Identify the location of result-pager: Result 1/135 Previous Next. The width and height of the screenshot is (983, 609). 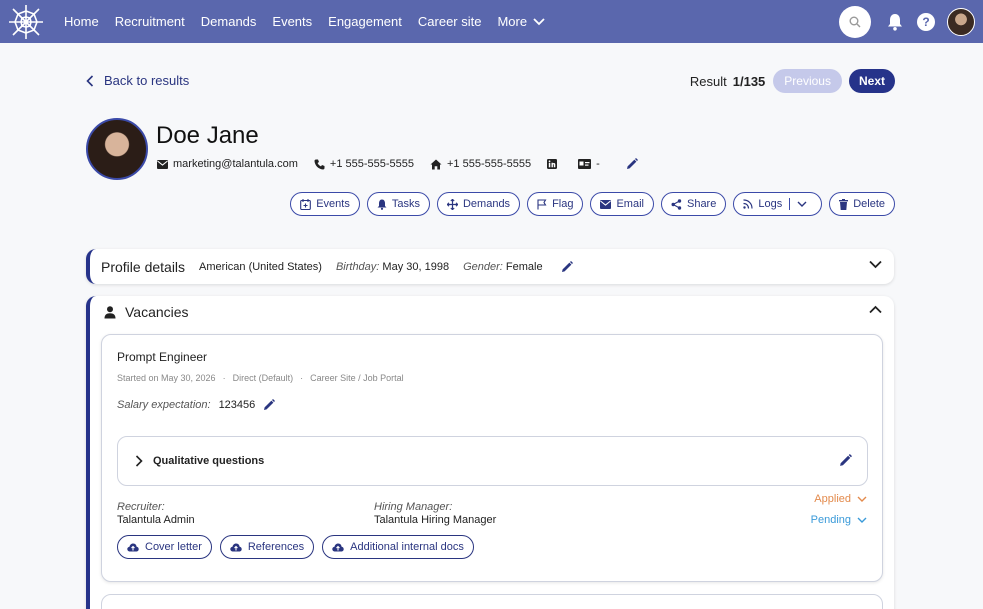
(792, 81).